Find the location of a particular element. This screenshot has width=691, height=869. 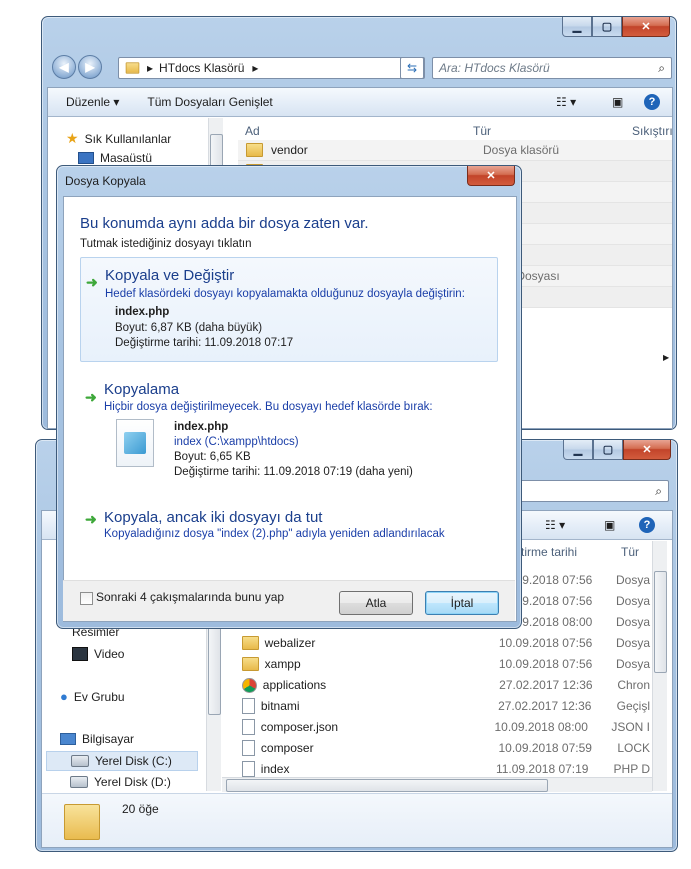

horizontal-scrollbar is located at coordinates (437, 784).